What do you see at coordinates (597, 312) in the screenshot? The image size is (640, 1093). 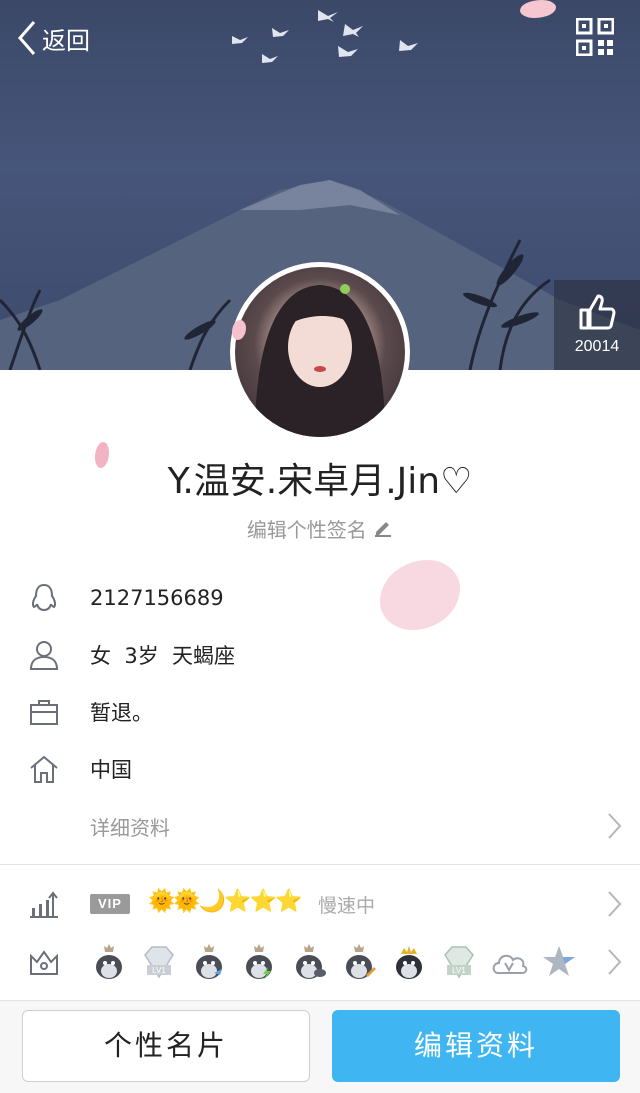 I see `thumbs-up-icon` at bounding box center [597, 312].